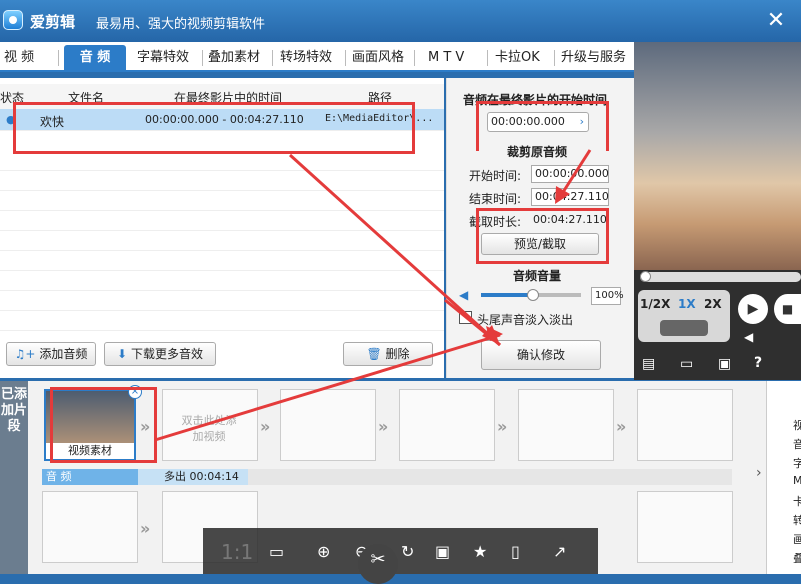 The width and height of the screenshot is (801, 584). I want to click on confirm-button: 确认修改, so click(541, 355).